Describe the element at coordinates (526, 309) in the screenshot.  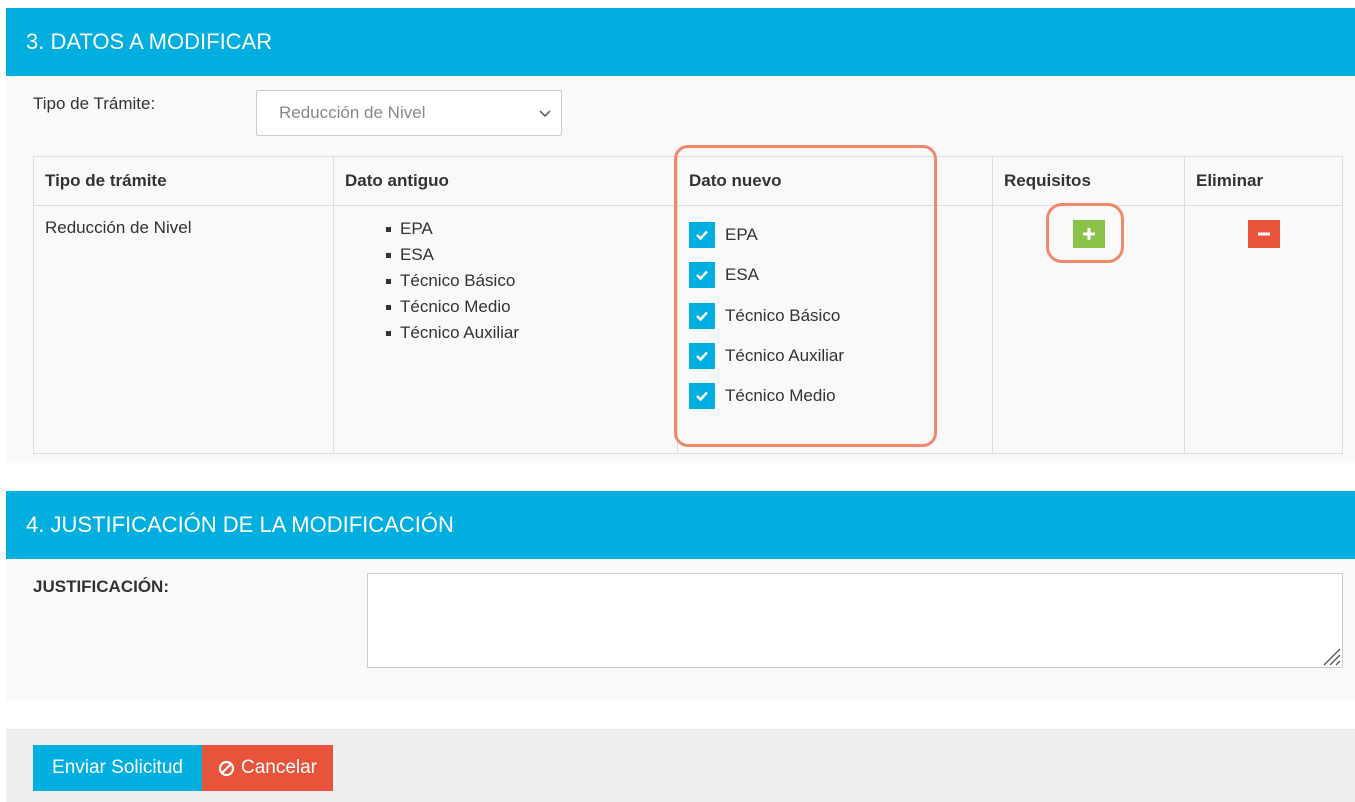
I see `list-item: Técnico Medio` at that location.